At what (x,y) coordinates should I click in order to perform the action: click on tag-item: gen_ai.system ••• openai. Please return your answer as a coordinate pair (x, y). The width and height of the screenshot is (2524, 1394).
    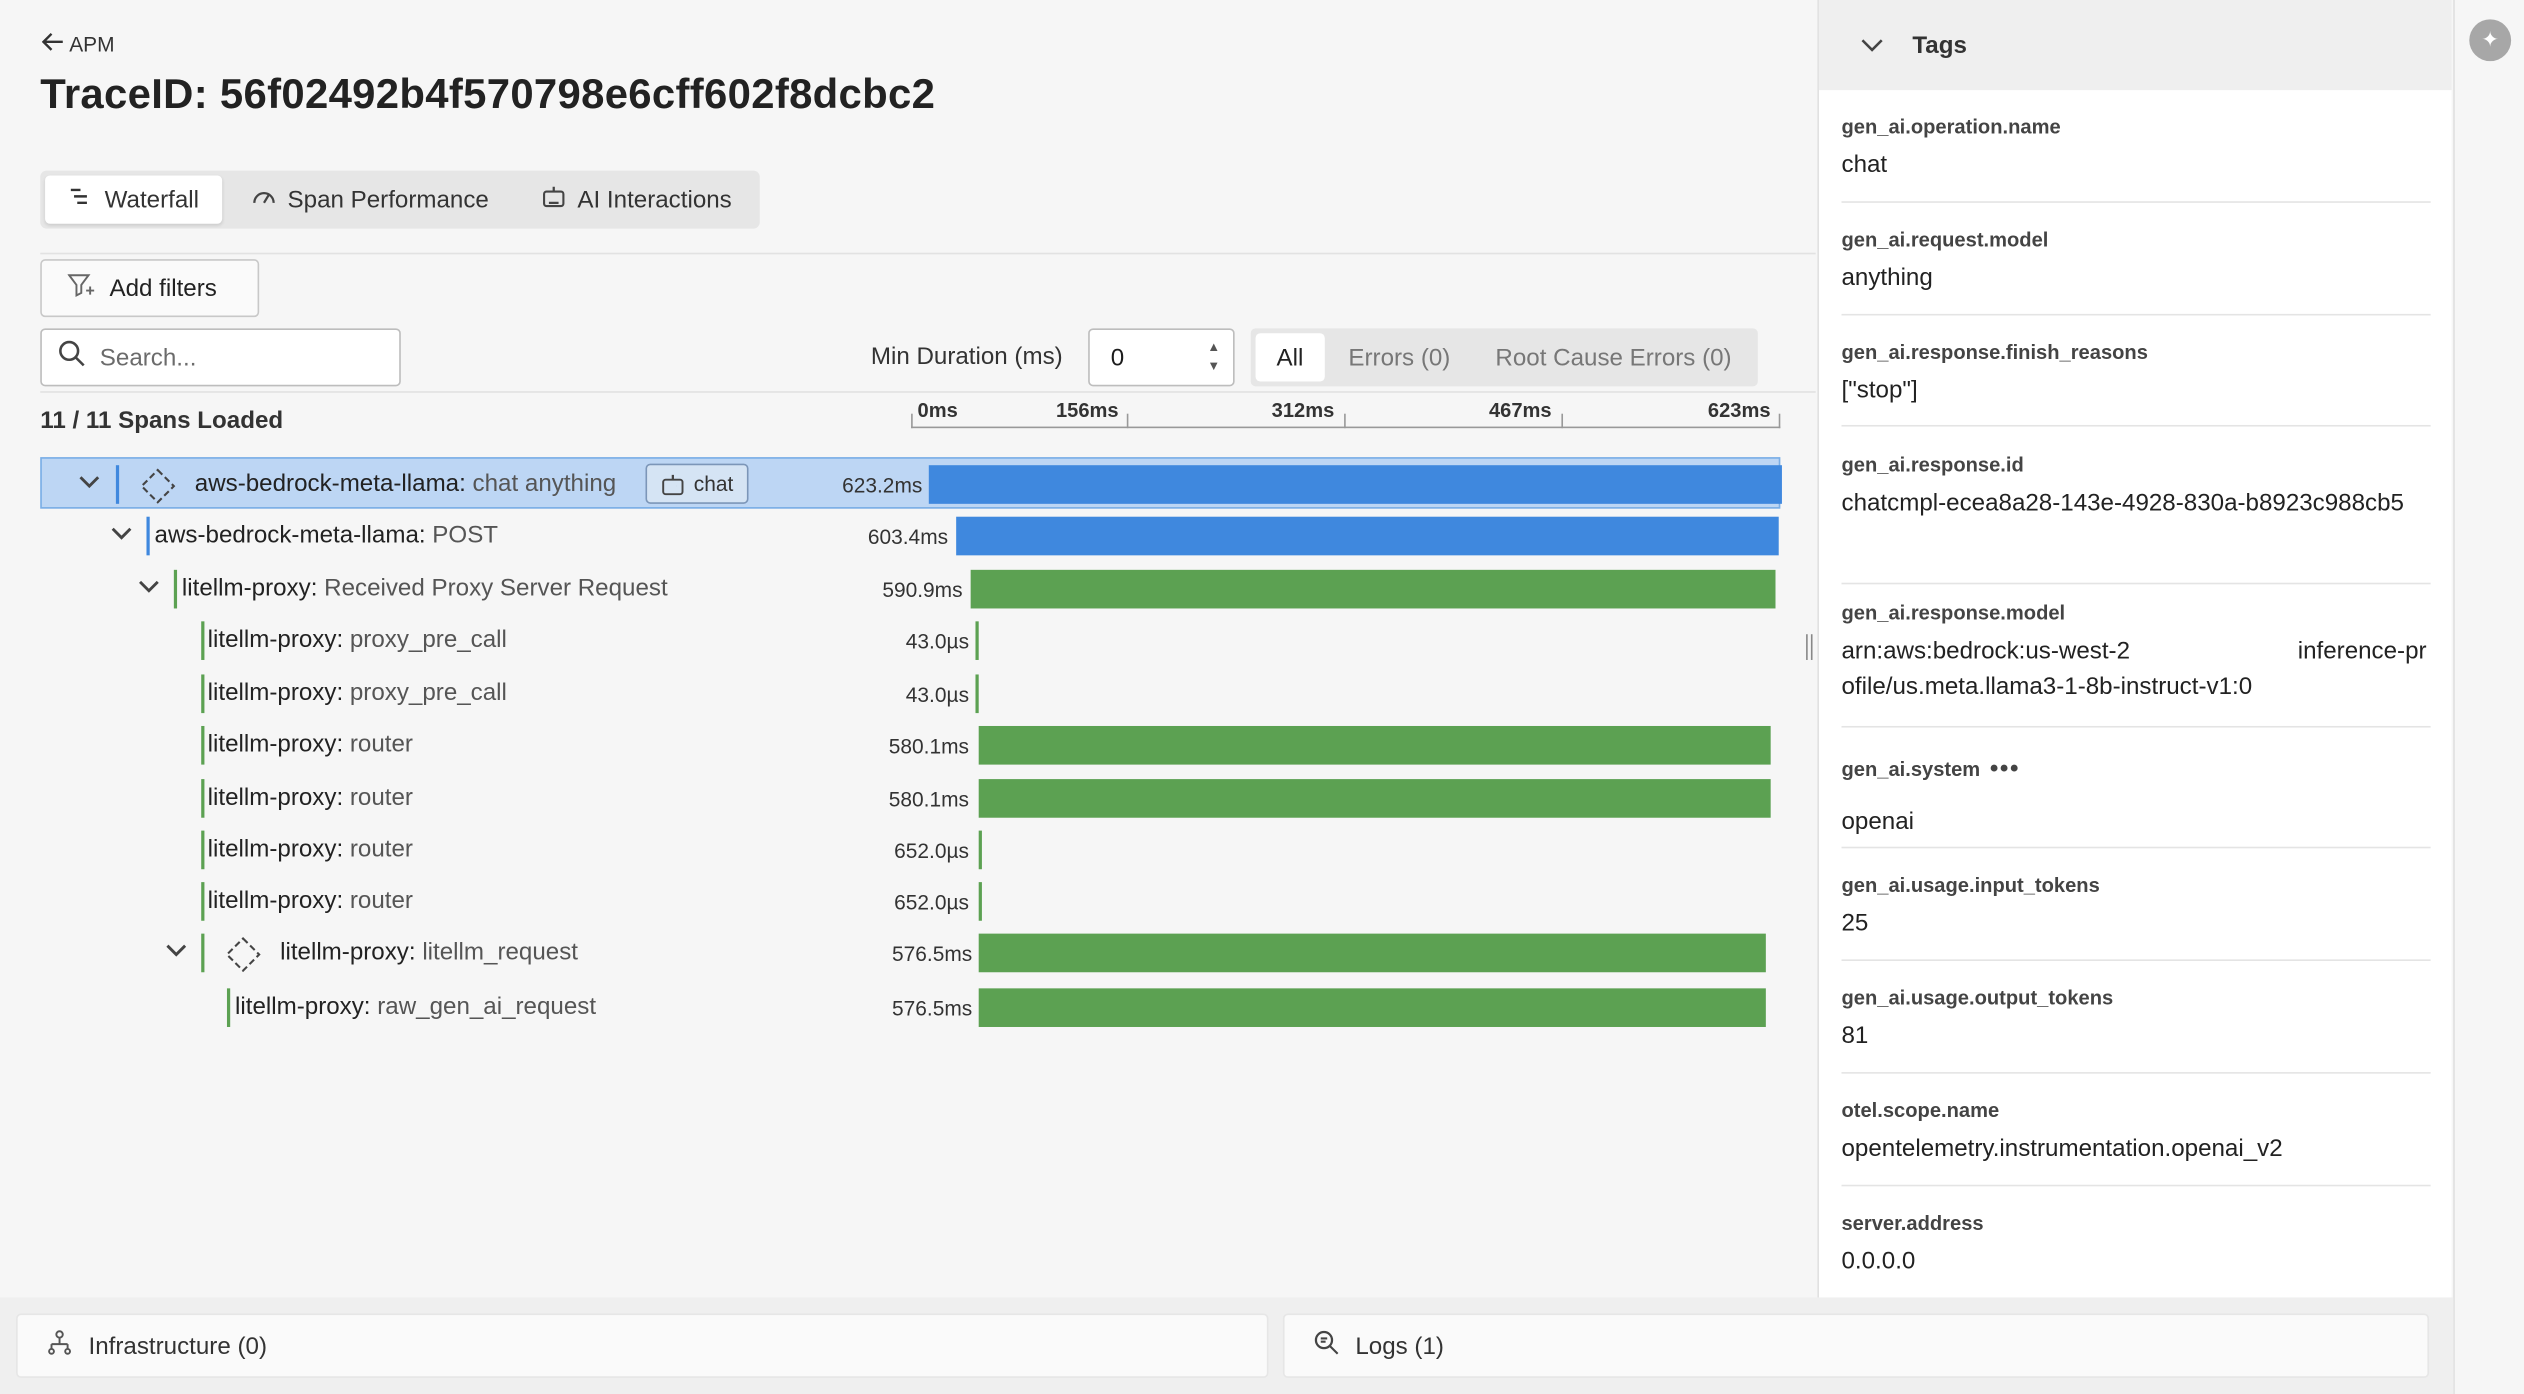
    Looking at the image, I should click on (2136, 802).